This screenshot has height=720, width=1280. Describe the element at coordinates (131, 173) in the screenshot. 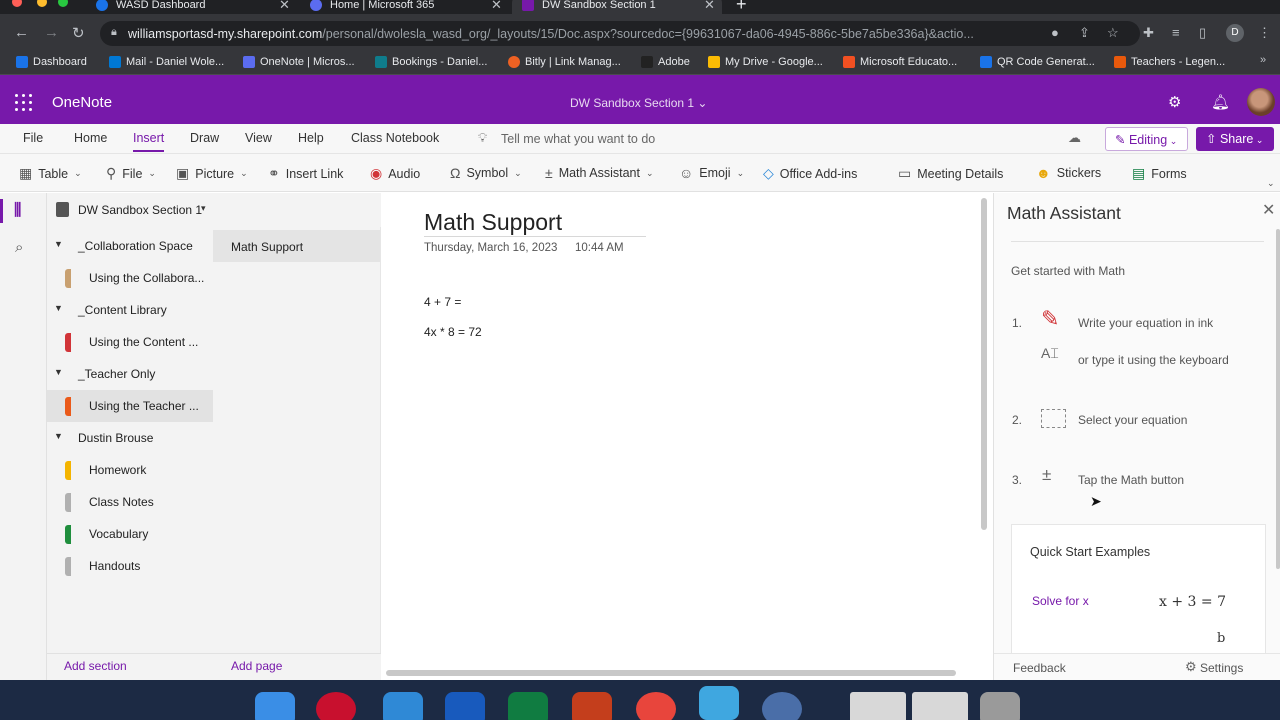

I see `insert-file-button: ⚲ File ⌄` at that location.